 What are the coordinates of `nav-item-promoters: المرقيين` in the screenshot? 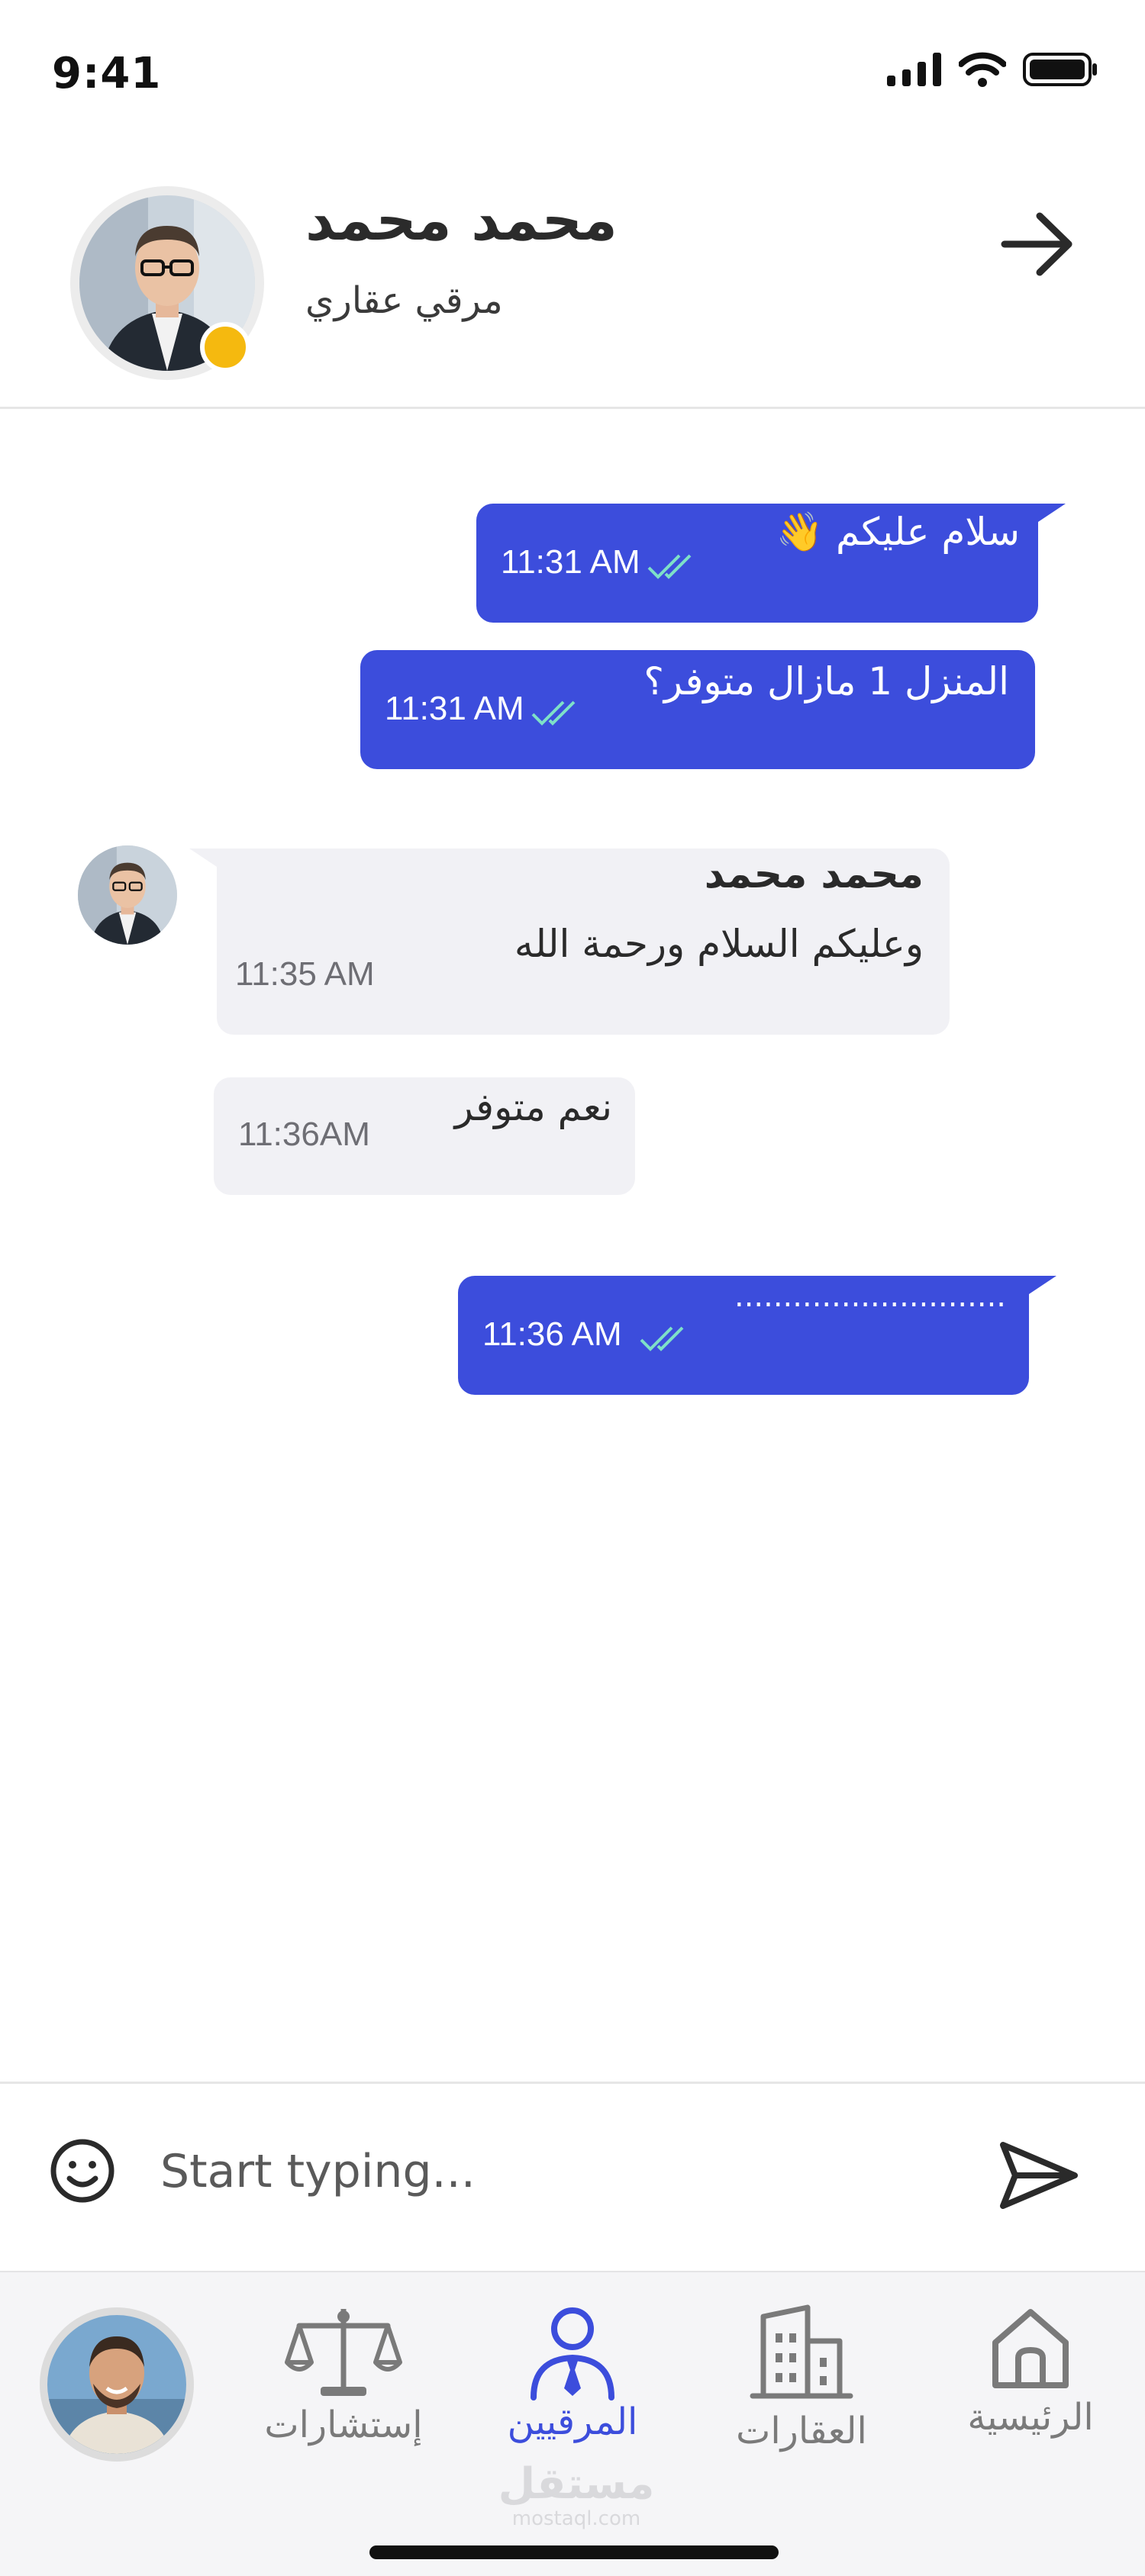 It's located at (572, 2390).